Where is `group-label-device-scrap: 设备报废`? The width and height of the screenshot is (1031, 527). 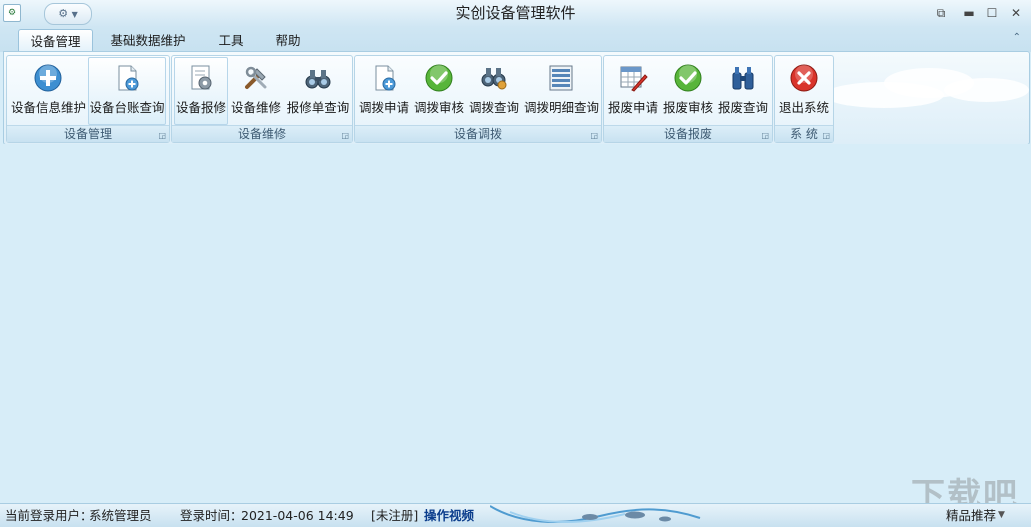 group-label-device-scrap: 设备报废 is located at coordinates (688, 133).